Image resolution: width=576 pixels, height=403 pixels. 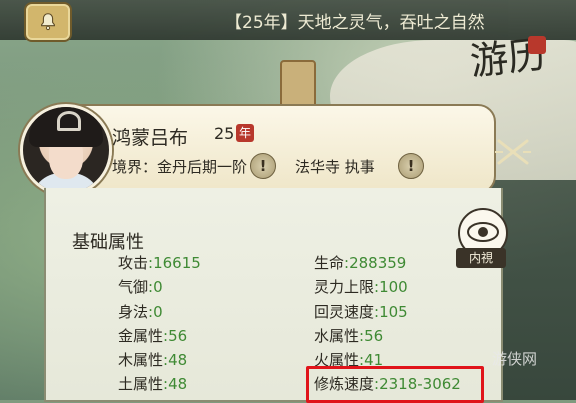 I want to click on avatar-crown, so click(x=69, y=121).